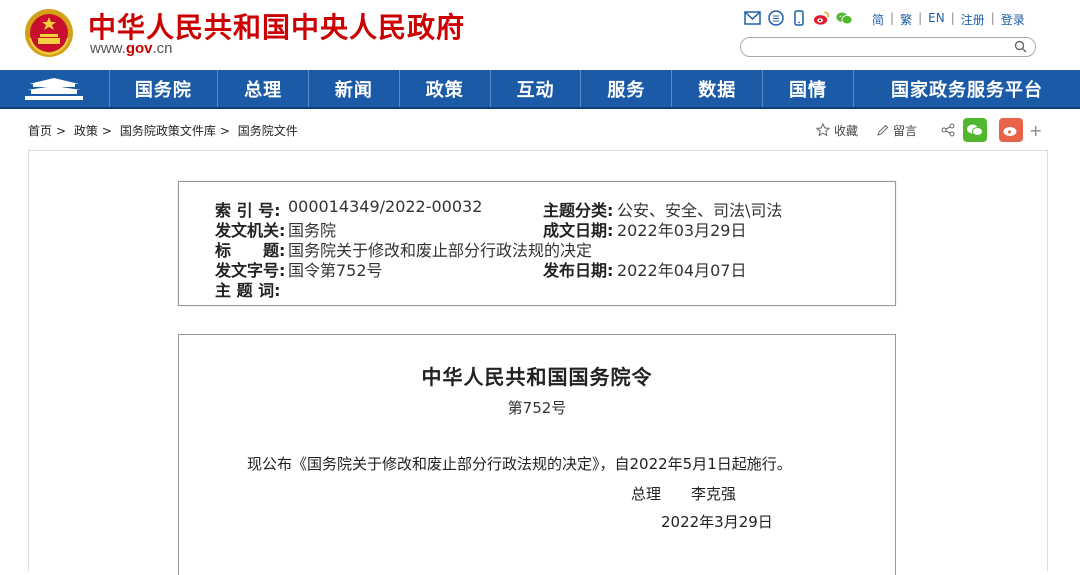  What do you see at coordinates (775, 17) in the screenshot?
I see `rss-icon` at bounding box center [775, 17].